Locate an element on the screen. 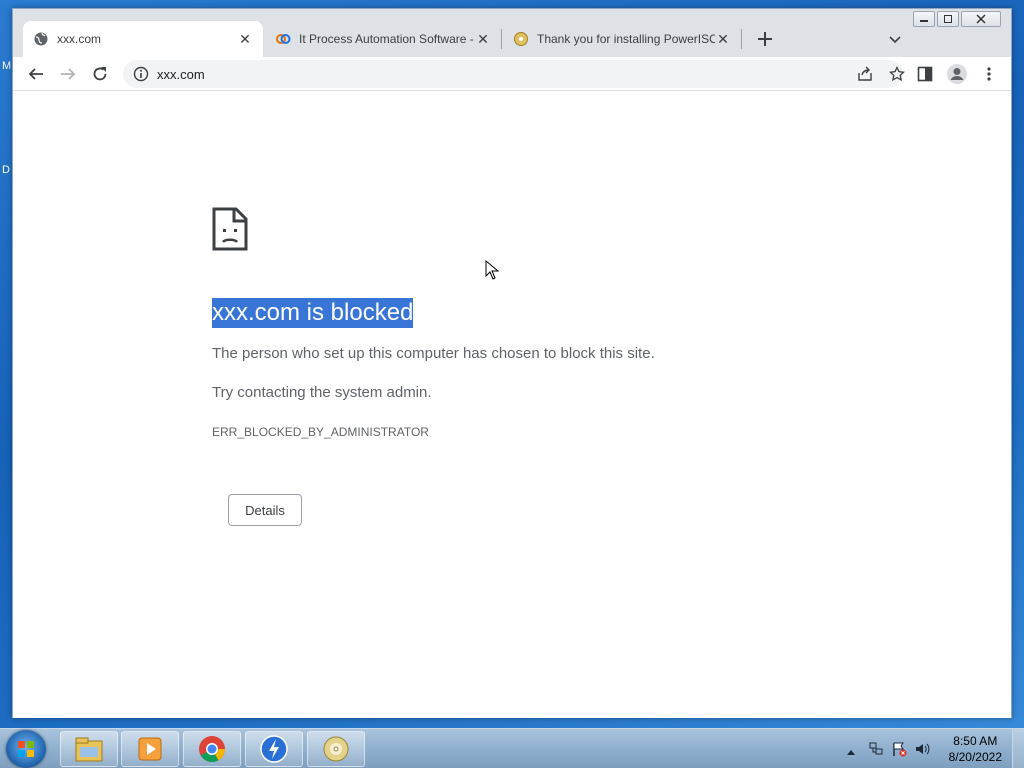  media-player-icon is located at coordinates (150, 749).